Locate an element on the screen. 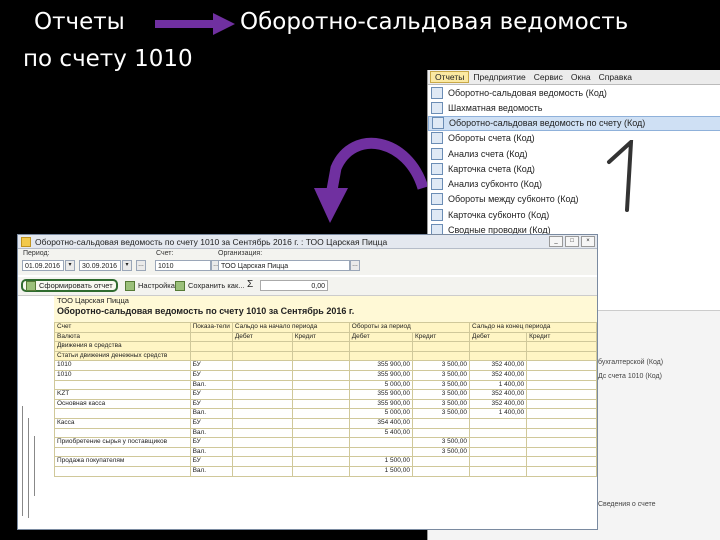 The image size is (720, 540). table-row: KZT БУ 355 900,00 3 500,00 352 400,00 is located at coordinates (325, 394).